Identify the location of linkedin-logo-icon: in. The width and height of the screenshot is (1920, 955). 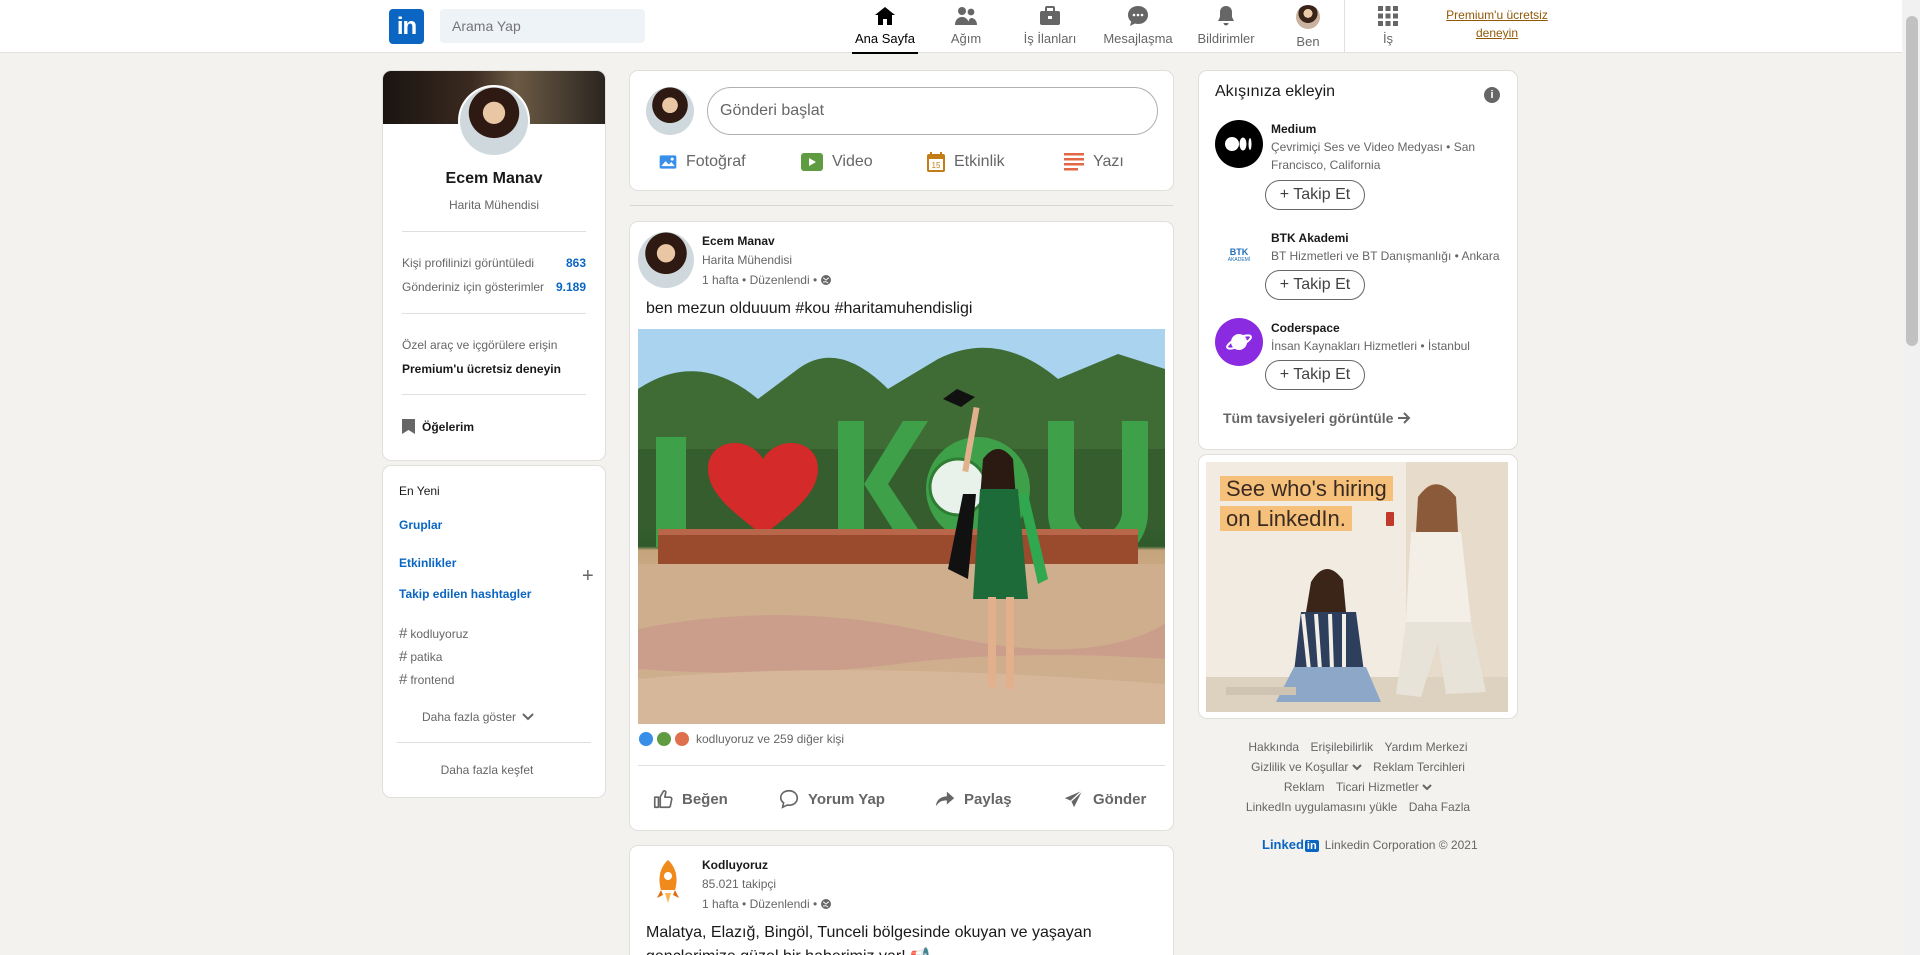
(406, 26).